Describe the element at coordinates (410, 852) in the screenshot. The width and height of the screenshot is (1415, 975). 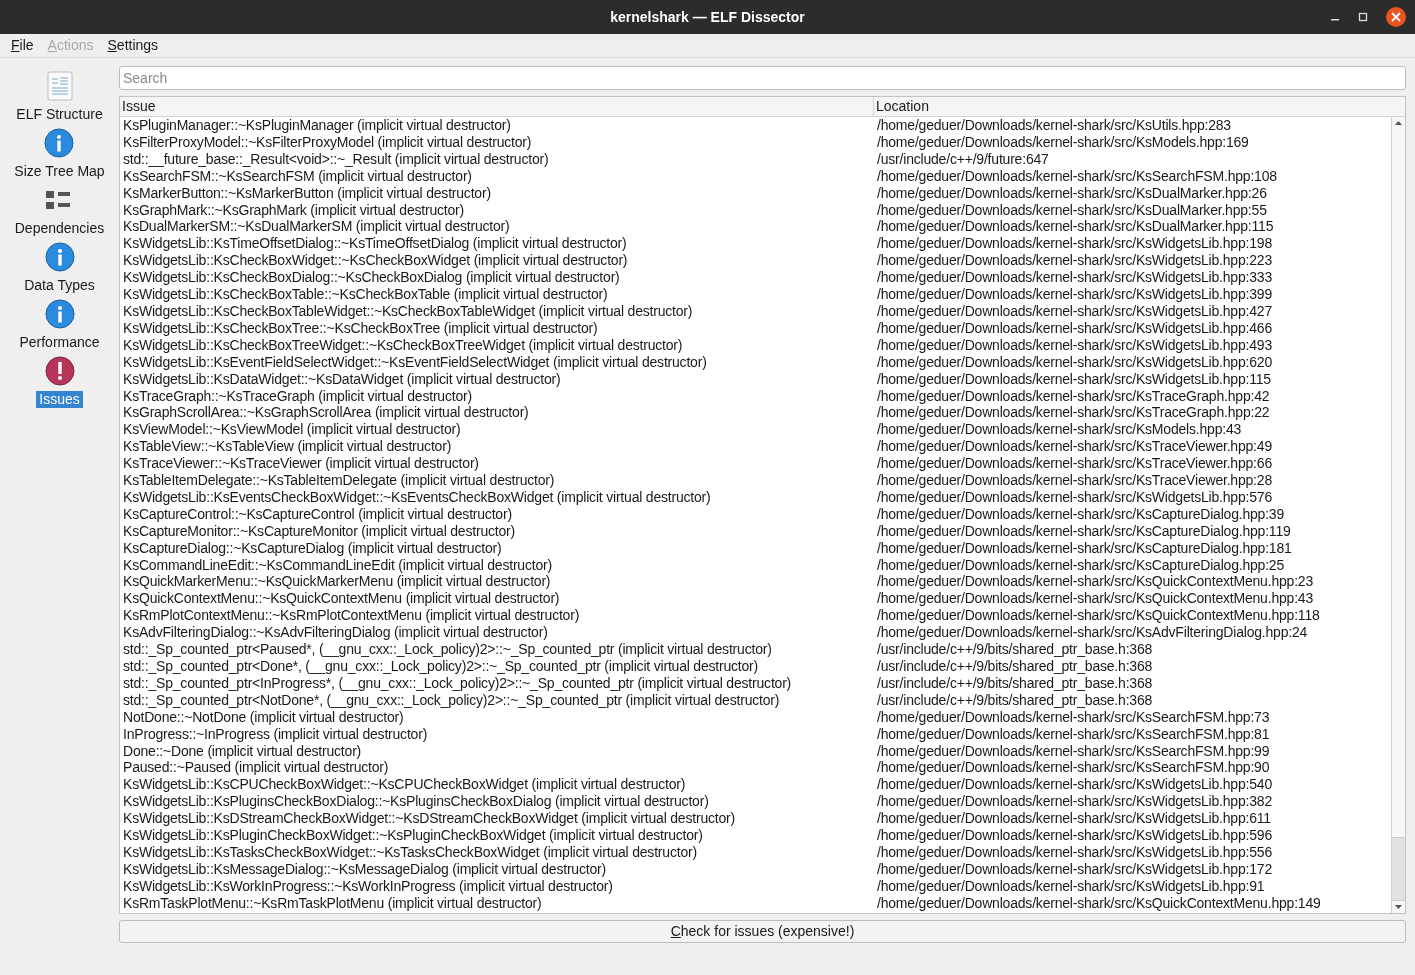
I see `table-cell-text: KsWidgetsLib::KsTasksCheckBoxWidget::~KsTasksCheckBoxWidget (implicit virtual destructor)` at that location.